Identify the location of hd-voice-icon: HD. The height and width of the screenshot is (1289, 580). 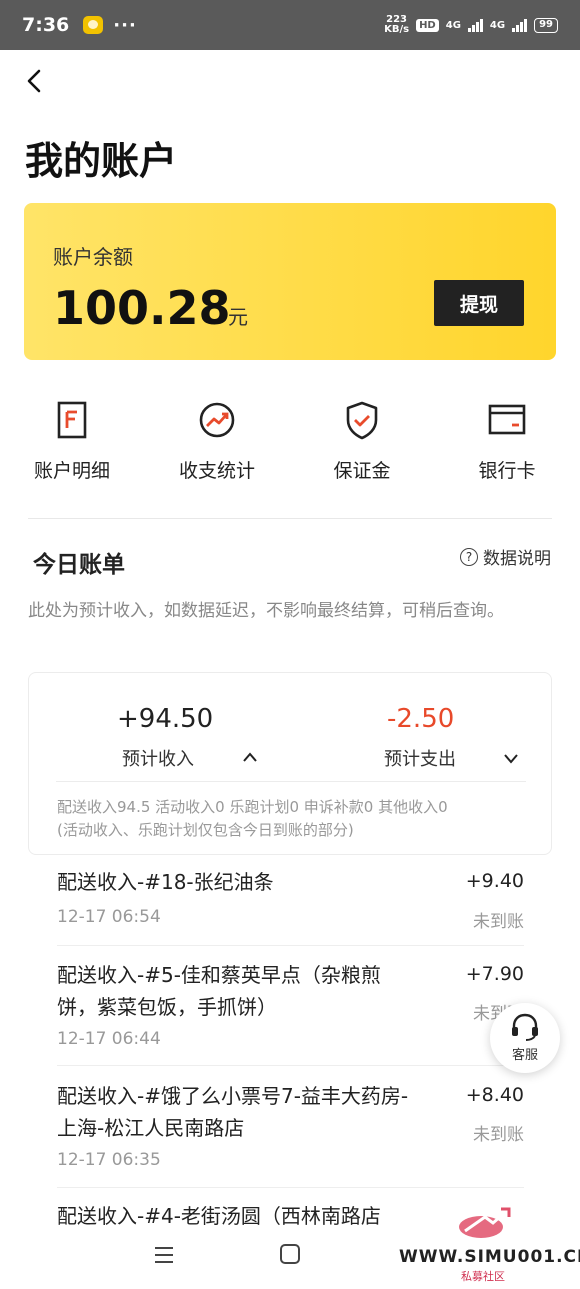
(427, 25).